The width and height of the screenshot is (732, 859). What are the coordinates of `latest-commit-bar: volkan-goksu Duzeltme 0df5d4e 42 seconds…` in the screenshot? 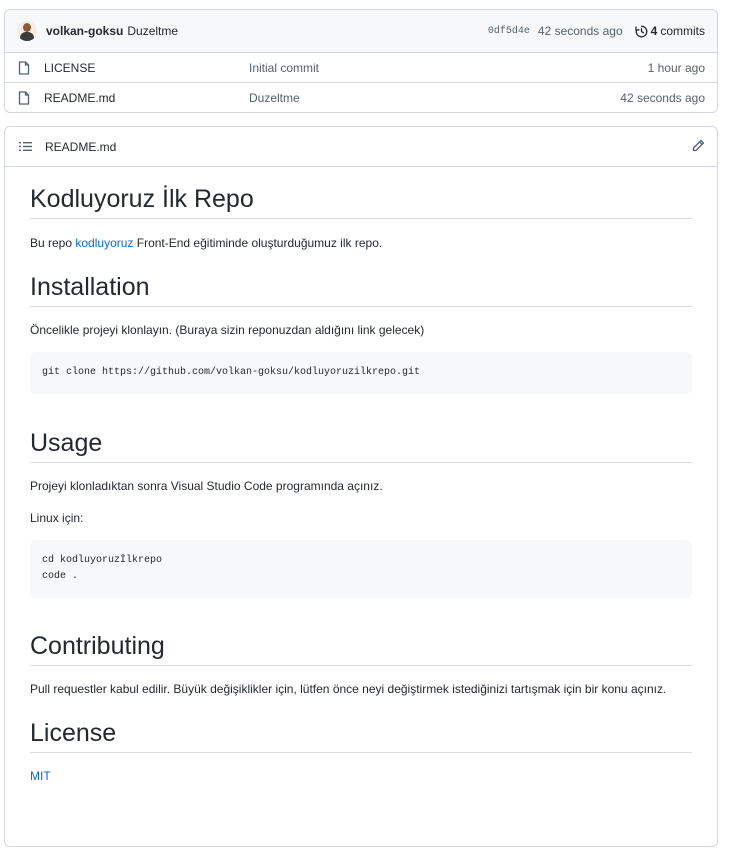 It's located at (361, 31).